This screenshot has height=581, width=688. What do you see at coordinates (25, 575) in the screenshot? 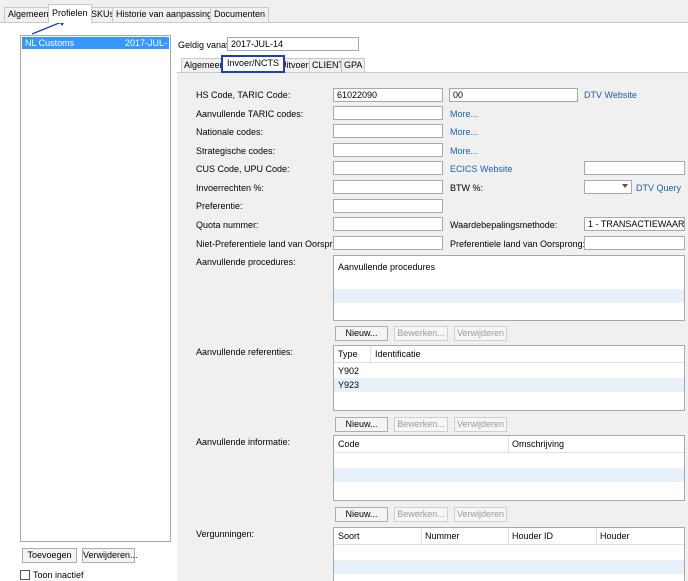
I see `show-inactive-checkbox` at bounding box center [25, 575].